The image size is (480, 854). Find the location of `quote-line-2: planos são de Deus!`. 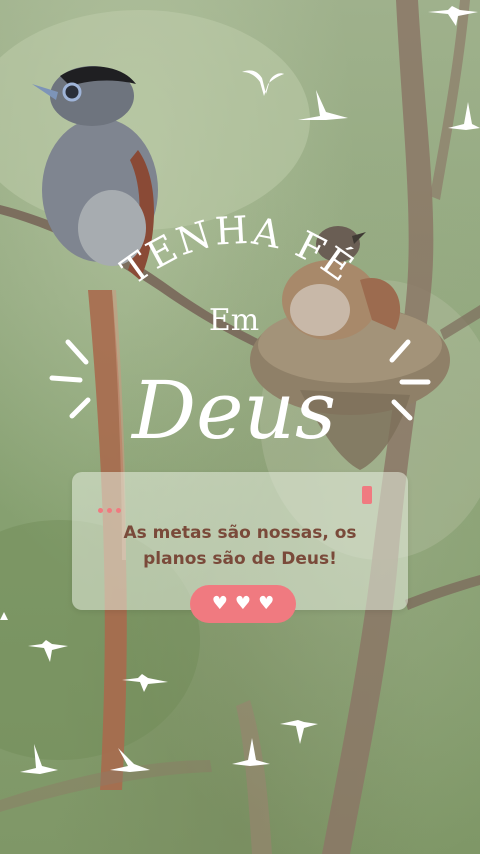

quote-line-2: planos são de Deus! is located at coordinates (240, 559).